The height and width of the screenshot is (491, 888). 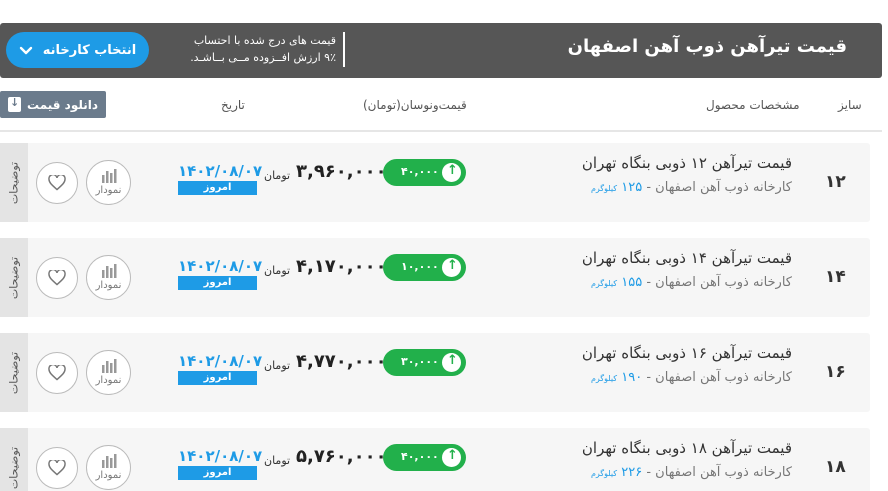 What do you see at coordinates (341, 171) in the screenshot?
I see `price-value: ۳,۹۶۰,۰۰۰` at bounding box center [341, 171].